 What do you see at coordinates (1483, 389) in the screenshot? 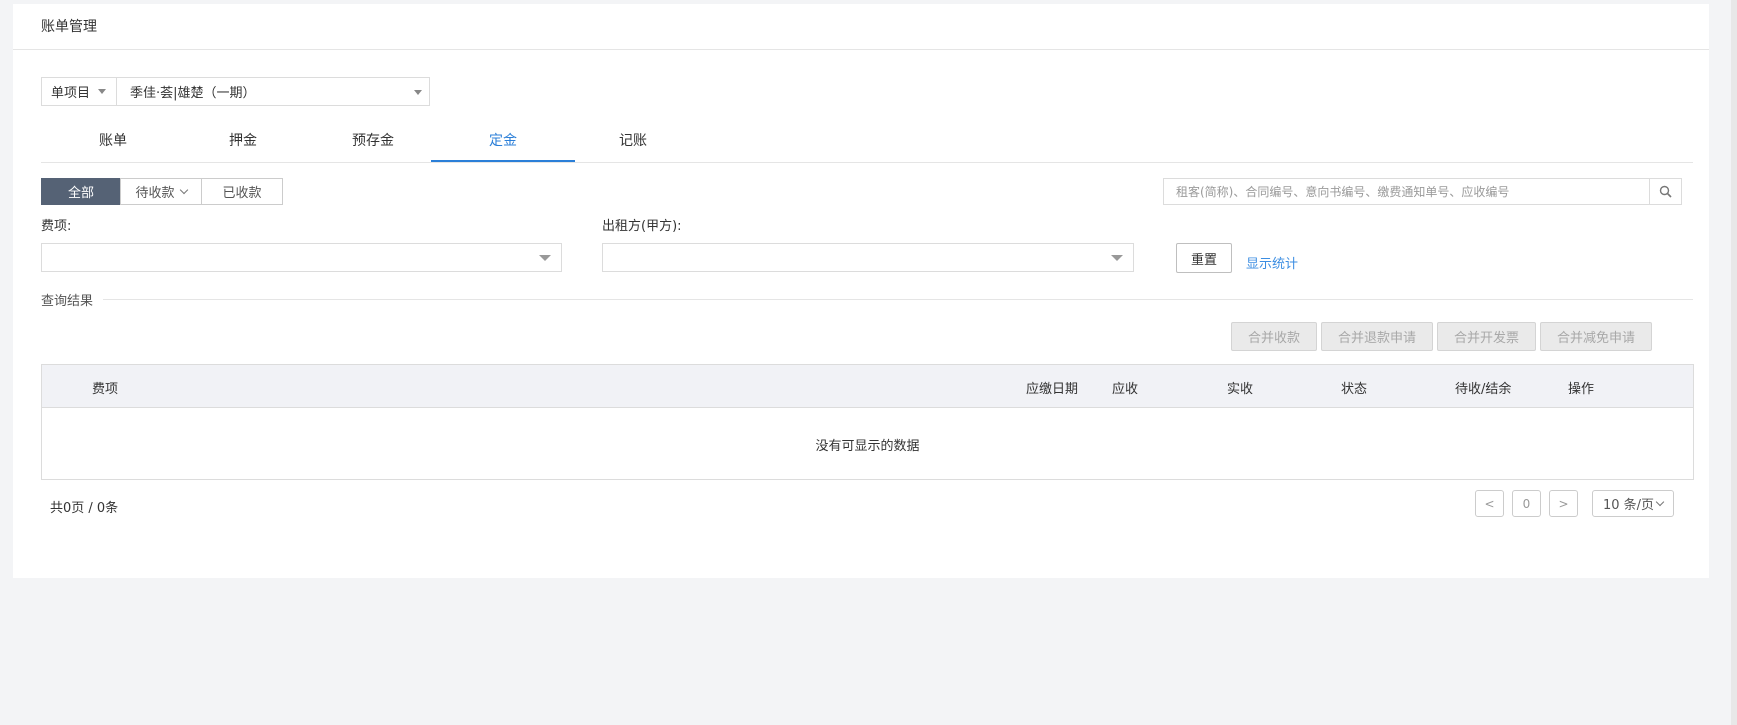
I see `column-pending-balance: 待收/结余` at bounding box center [1483, 389].